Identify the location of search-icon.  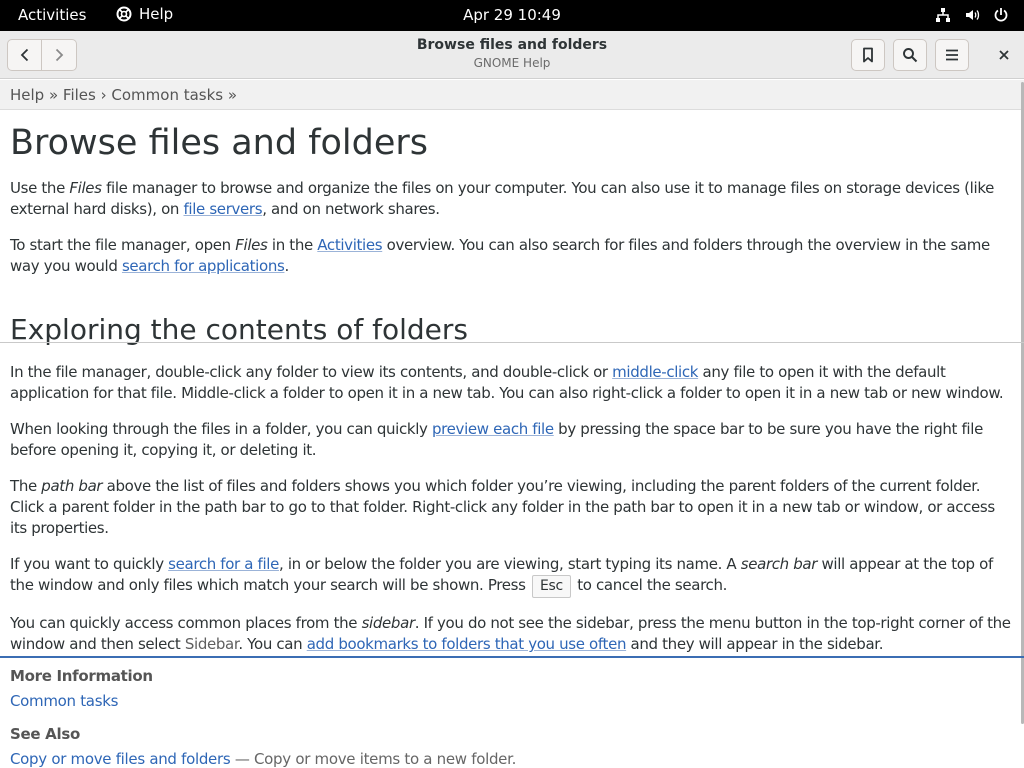
(910, 55).